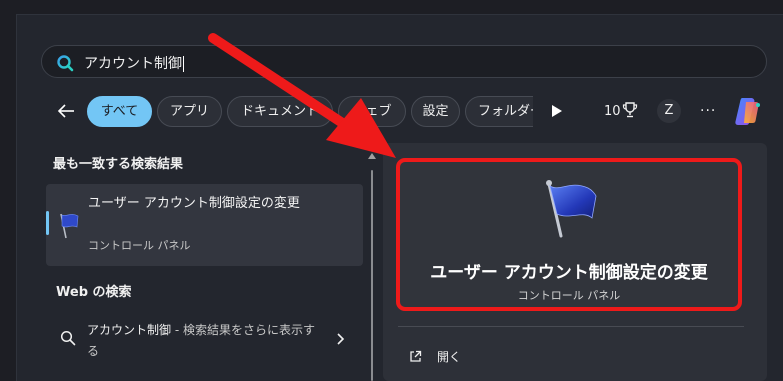  I want to click on preview-title: ユーザー アカウント制御設定の変更, so click(569, 273).